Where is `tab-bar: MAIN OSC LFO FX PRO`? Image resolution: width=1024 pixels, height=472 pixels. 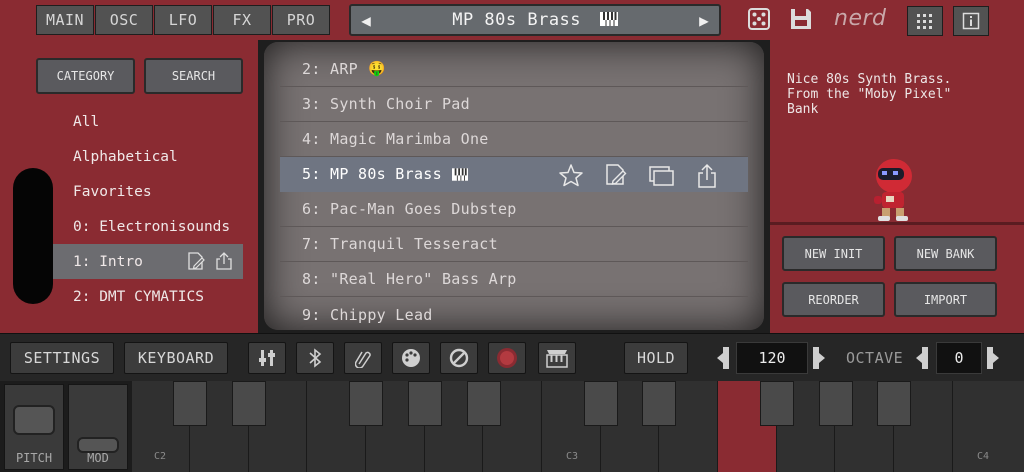 tab-bar: MAIN OSC LFO FX PRO is located at coordinates (183, 20).